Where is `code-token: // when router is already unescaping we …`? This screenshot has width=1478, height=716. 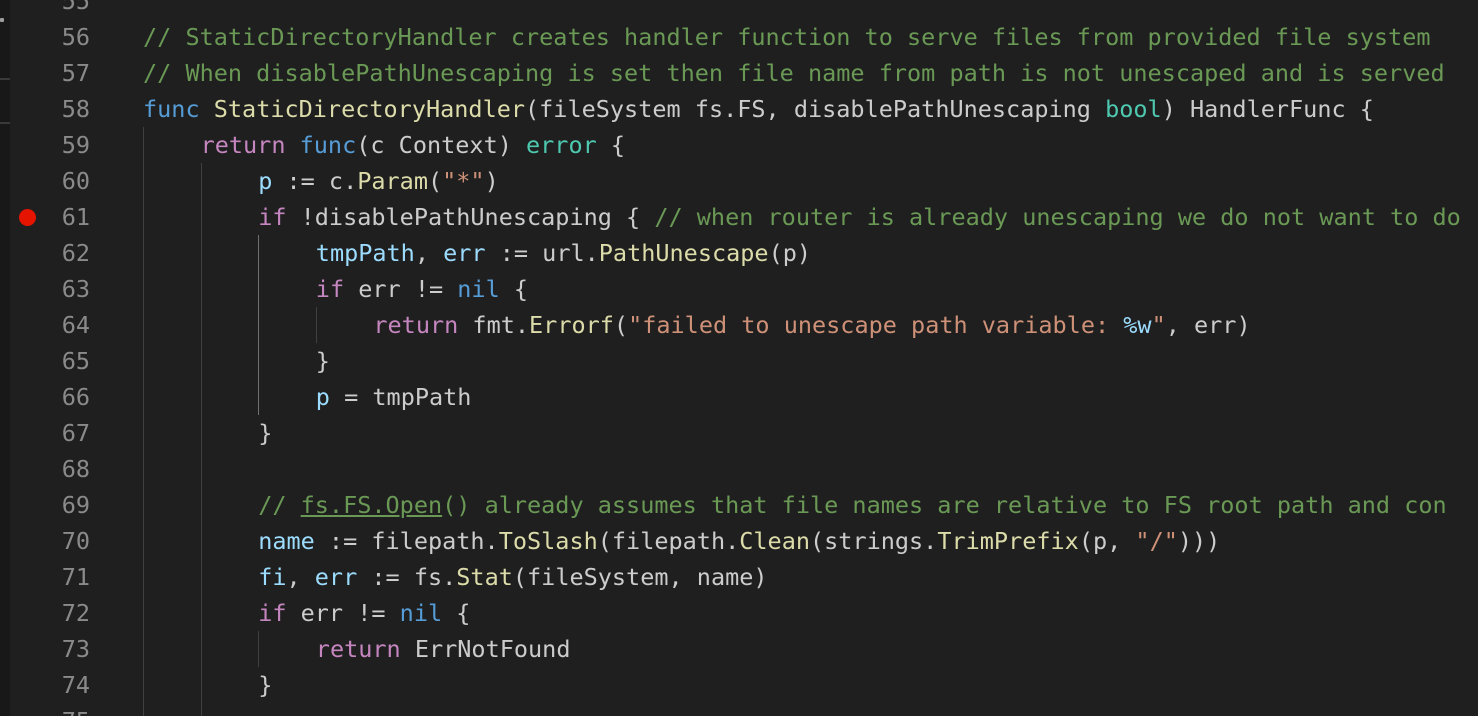
code-token: // when router is already unescaping we … is located at coordinates (1057, 217).